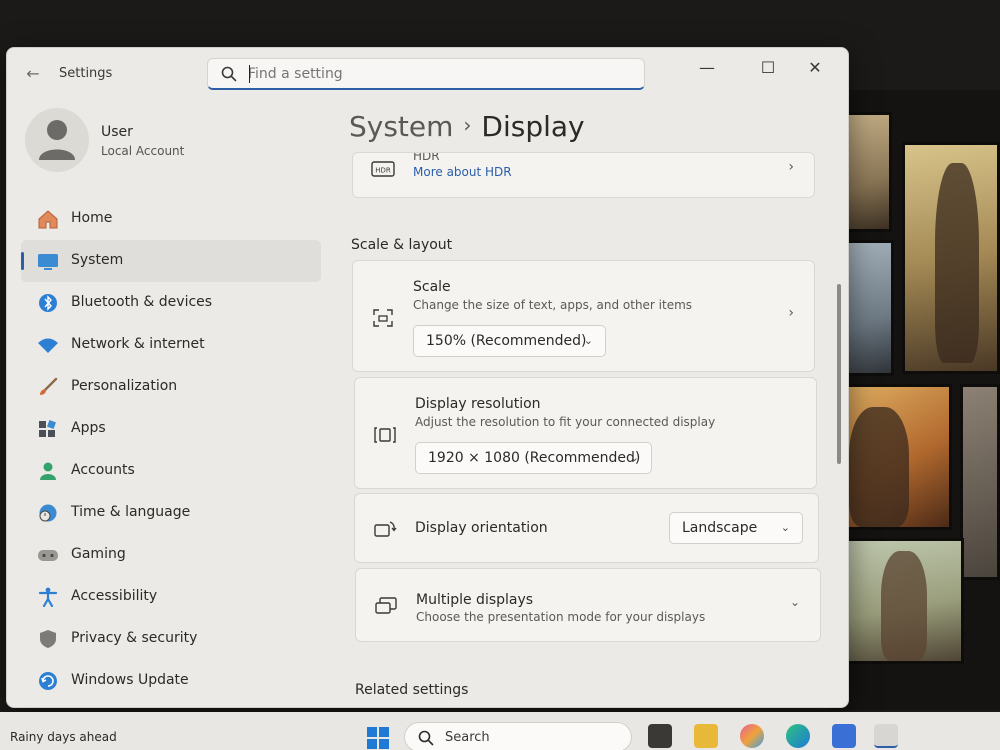 Image resolution: width=1000 pixels, height=750 pixels. I want to click on display-orientation-title: Display orientation, so click(481, 528).